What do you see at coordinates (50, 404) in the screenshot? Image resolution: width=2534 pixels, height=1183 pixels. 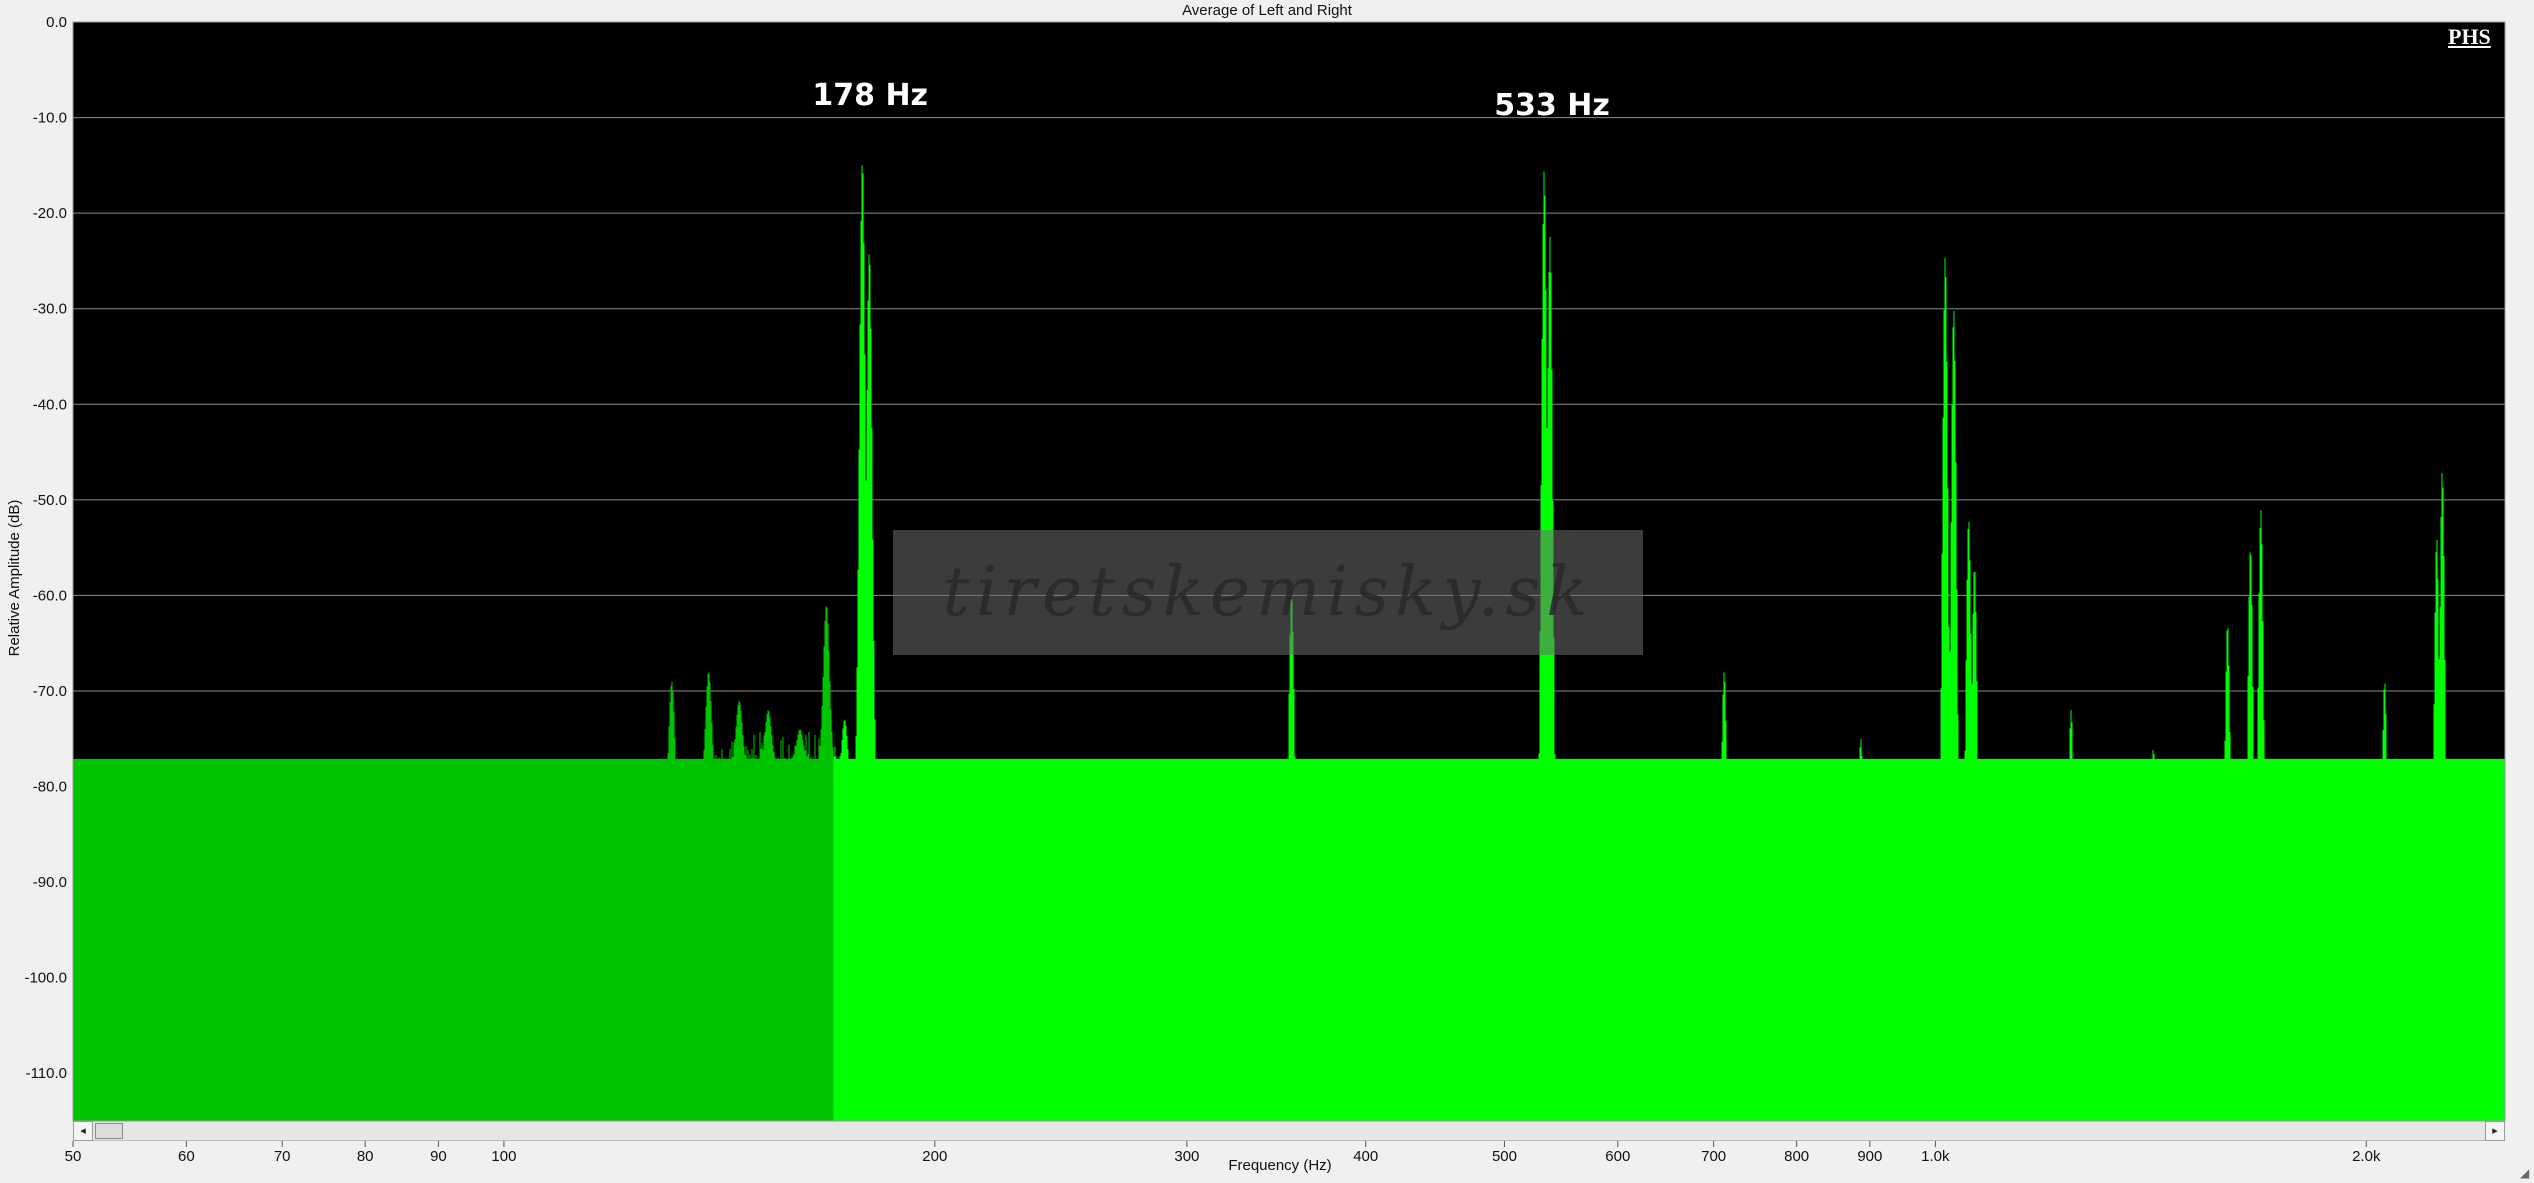 I see `y-tick-label: -40.0` at bounding box center [50, 404].